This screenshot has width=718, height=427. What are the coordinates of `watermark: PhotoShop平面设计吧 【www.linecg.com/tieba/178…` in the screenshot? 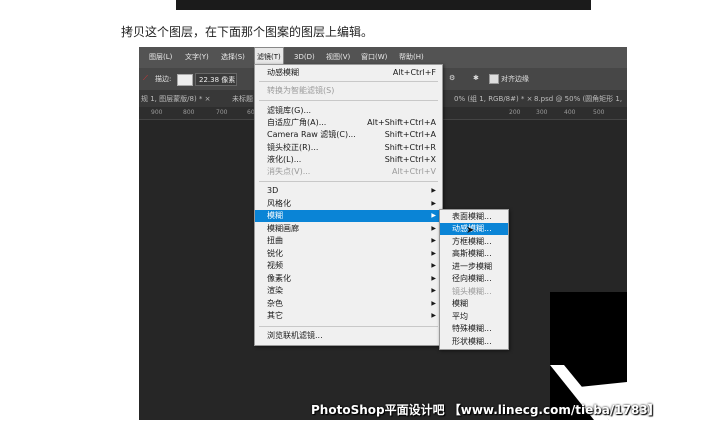 It's located at (485, 410).